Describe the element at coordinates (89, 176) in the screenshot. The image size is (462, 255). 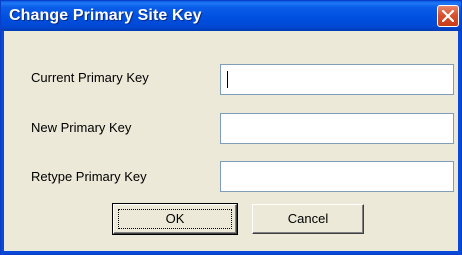
I see `retype-primary-key-label: Retype Primary Key` at that location.